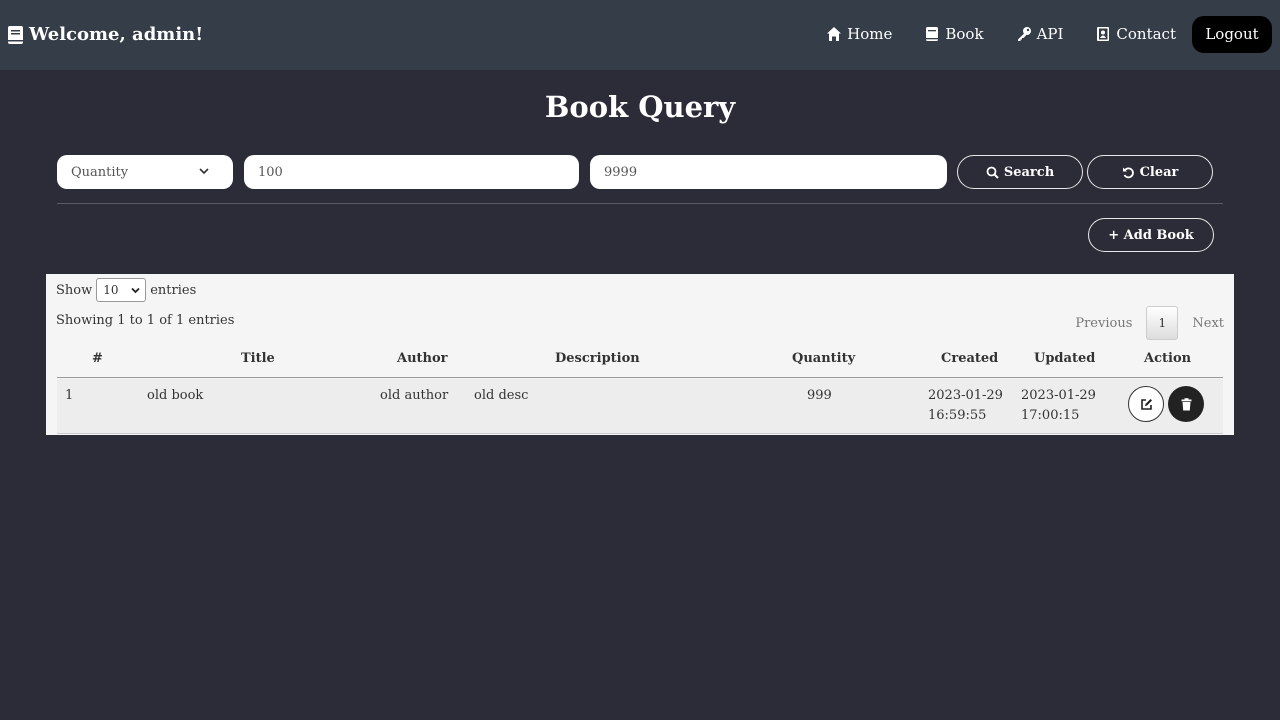 This screenshot has height=720, width=1280. Describe the element at coordinates (1159, 172) in the screenshot. I see `clear-button-label: Clear` at that location.